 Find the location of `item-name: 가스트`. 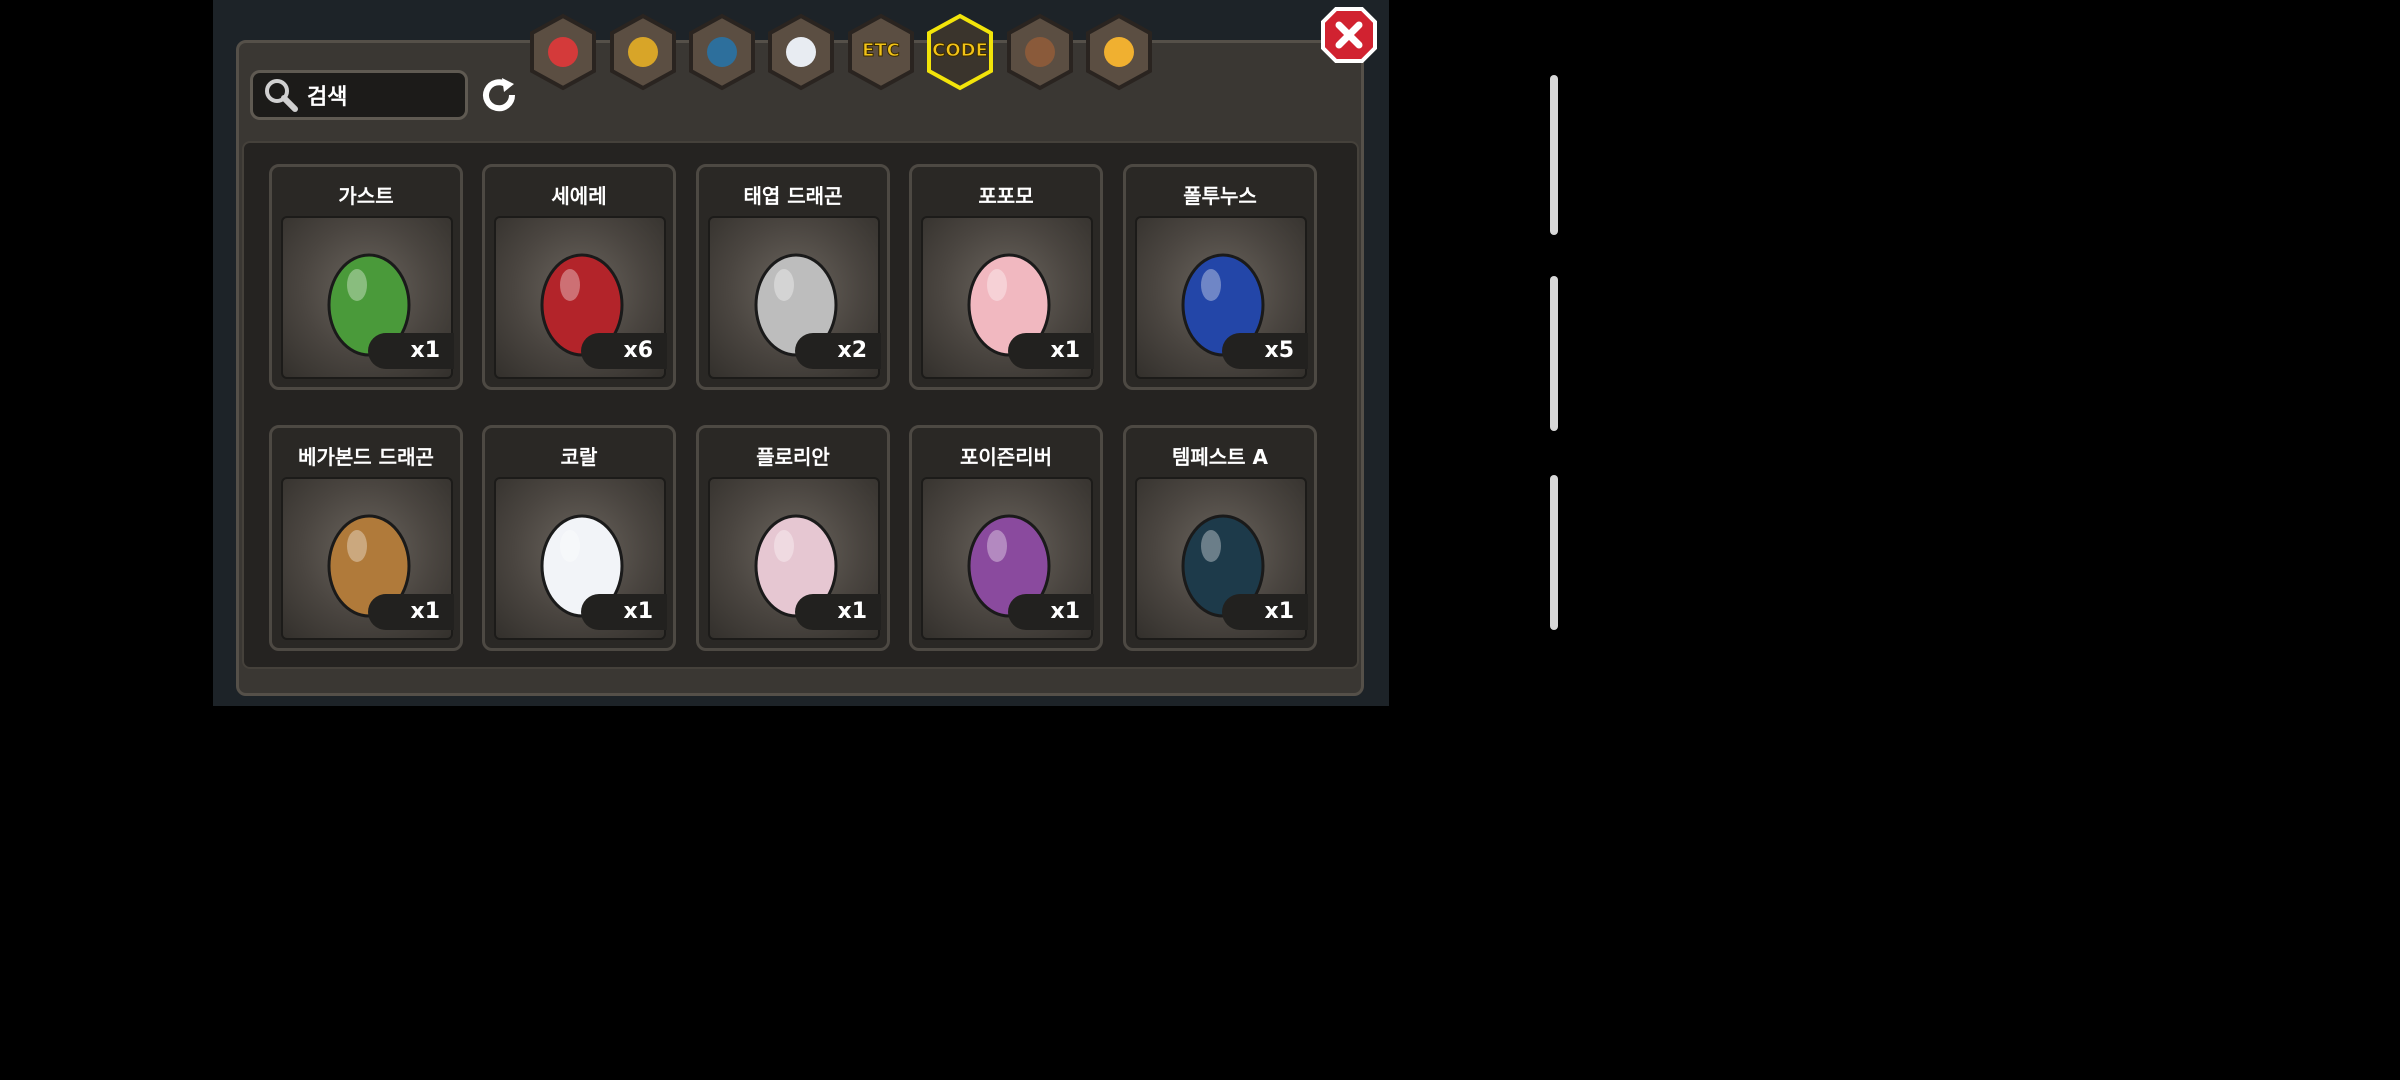

item-name: 가스트 is located at coordinates (366, 196).